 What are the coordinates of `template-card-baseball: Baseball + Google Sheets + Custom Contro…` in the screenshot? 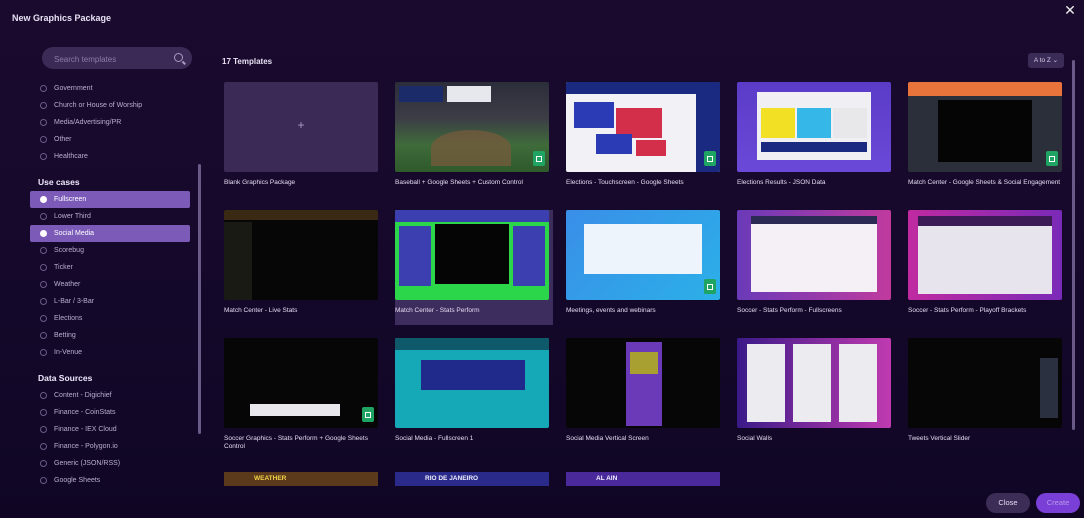 It's located at (474, 134).